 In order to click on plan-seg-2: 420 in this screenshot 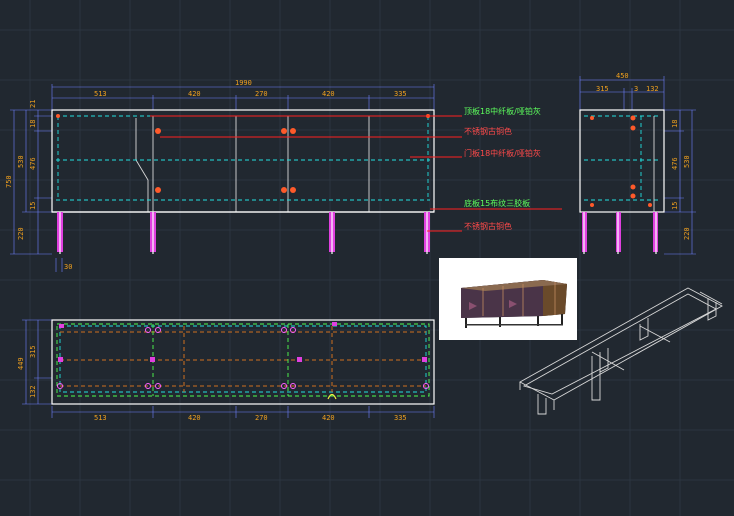, I will do `click(194, 418)`.